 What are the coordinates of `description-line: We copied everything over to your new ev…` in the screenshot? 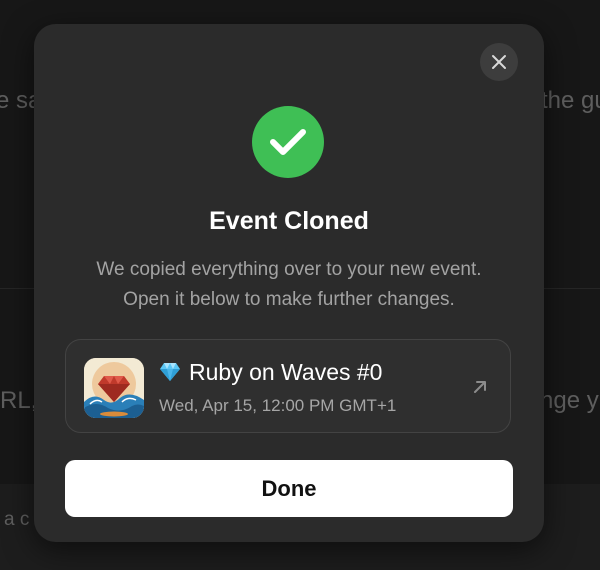 It's located at (289, 269).